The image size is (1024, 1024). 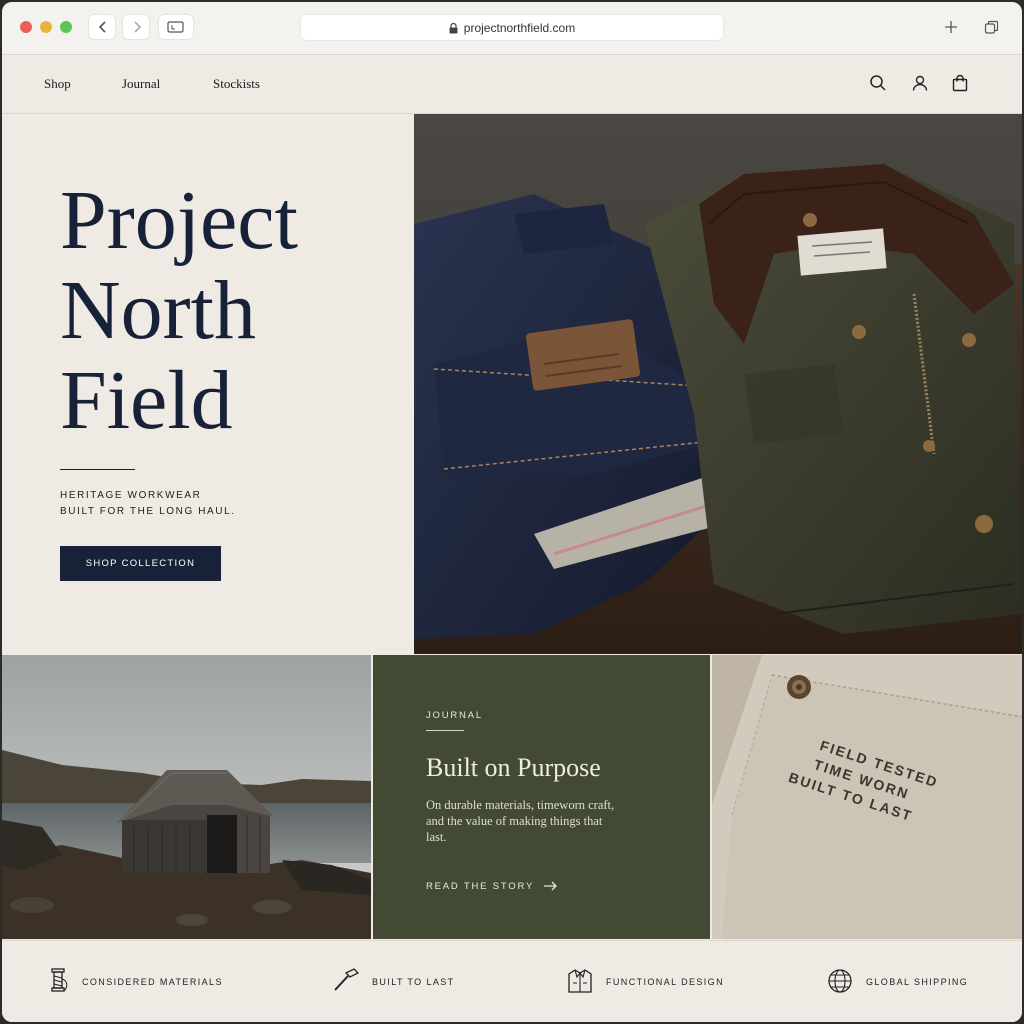 I want to click on url-text: projectnorthfield.com, so click(x=519, y=28).